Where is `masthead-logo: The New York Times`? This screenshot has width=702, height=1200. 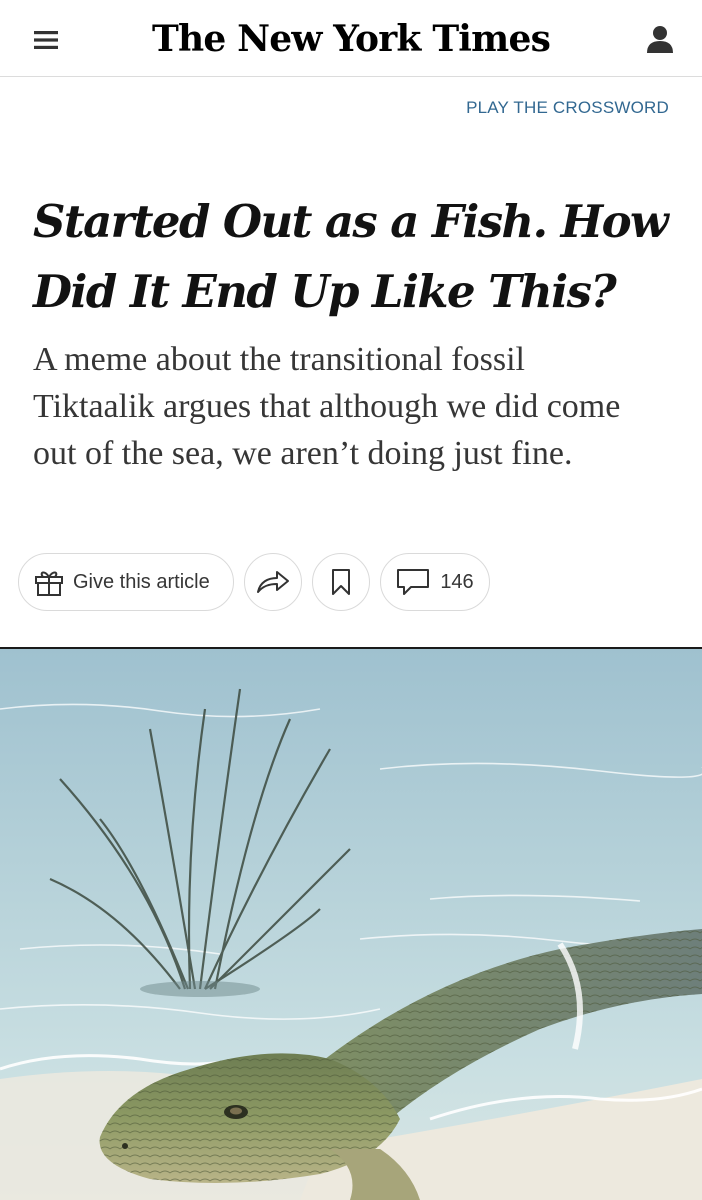
masthead-logo: The New York Times is located at coordinates (351, 39).